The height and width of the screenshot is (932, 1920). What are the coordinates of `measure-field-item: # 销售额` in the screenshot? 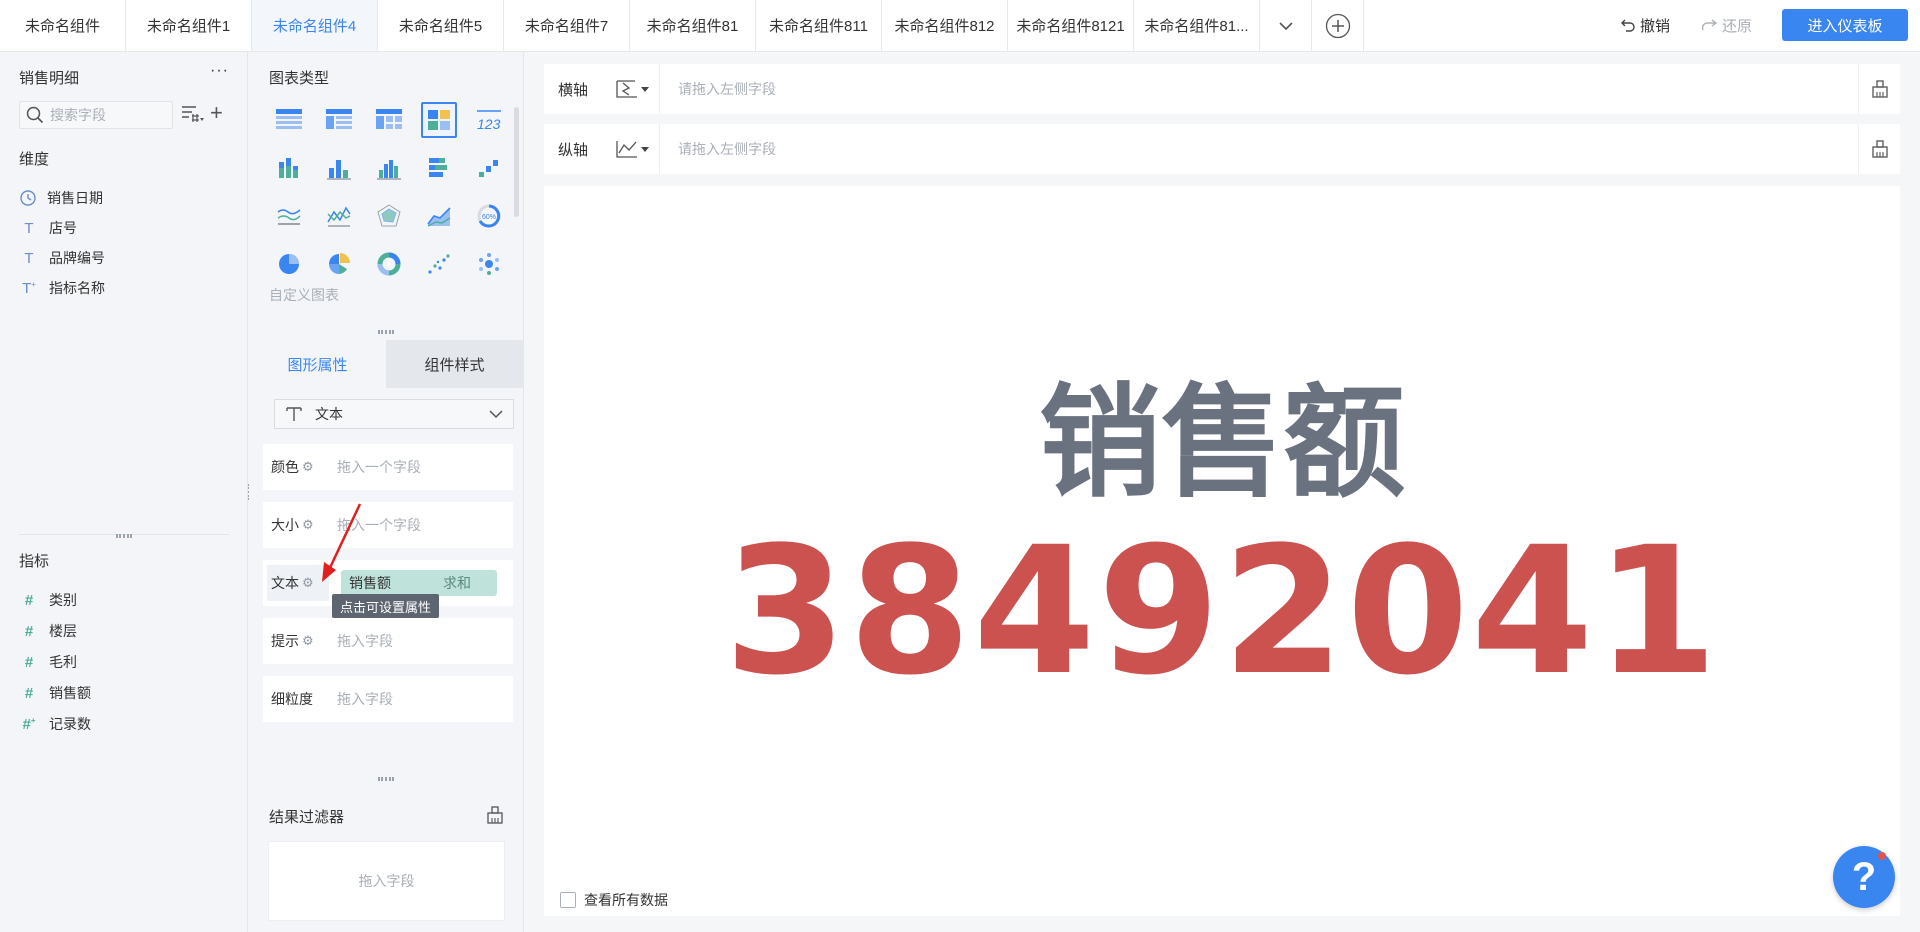 It's located at (55, 693).